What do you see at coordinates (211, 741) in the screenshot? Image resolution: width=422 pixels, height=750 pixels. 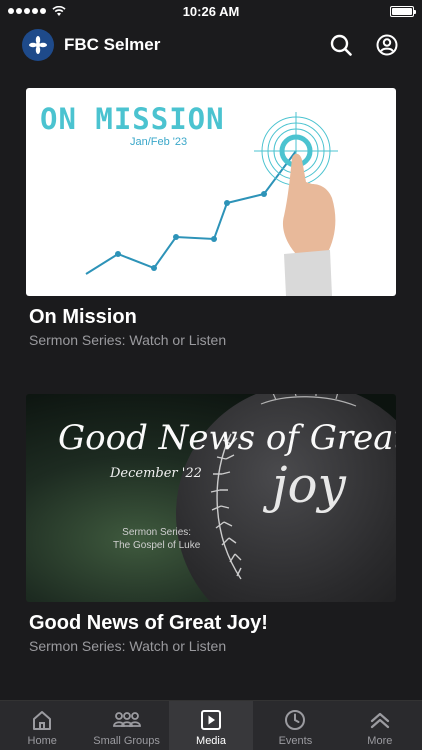 I see `tab-label: Media` at bounding box center [211, 741].